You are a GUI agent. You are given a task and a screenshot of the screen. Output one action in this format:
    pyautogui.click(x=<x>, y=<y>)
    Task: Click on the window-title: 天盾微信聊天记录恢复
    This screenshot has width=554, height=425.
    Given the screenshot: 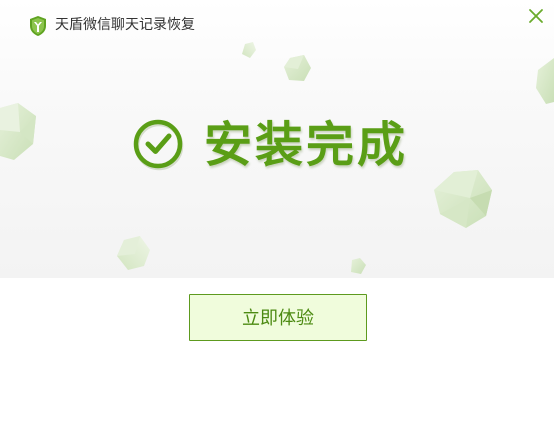 What is the action you would take?
    pyautogui.click(x=125, y=25)
    